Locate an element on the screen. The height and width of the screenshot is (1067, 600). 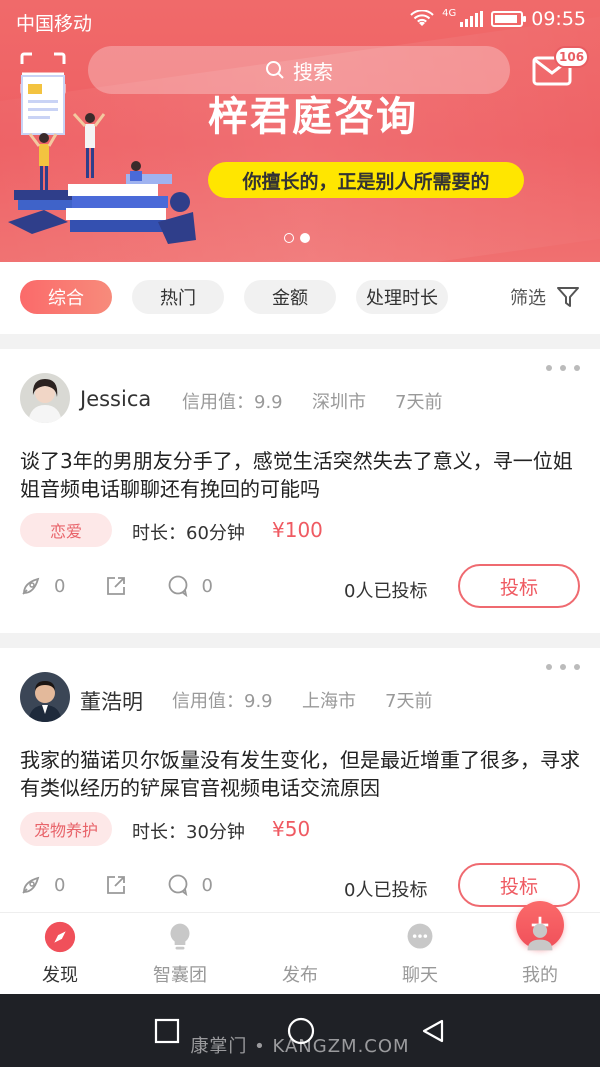
carrier-name: 中国移动 is located at coordinates (54, 24).